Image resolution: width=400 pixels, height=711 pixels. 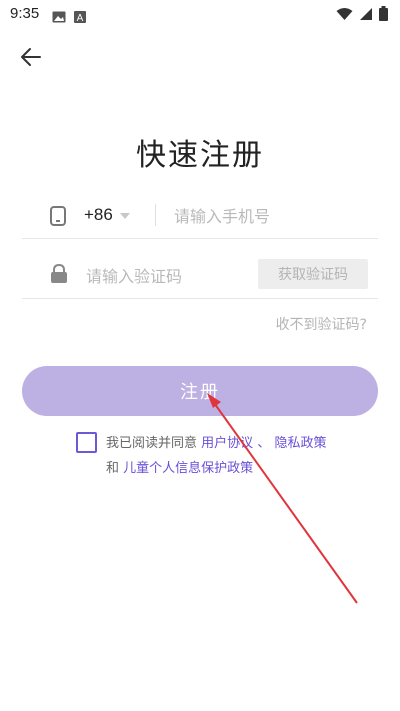 I want to click on agreement-and: 和, so click(x=113, y=468).